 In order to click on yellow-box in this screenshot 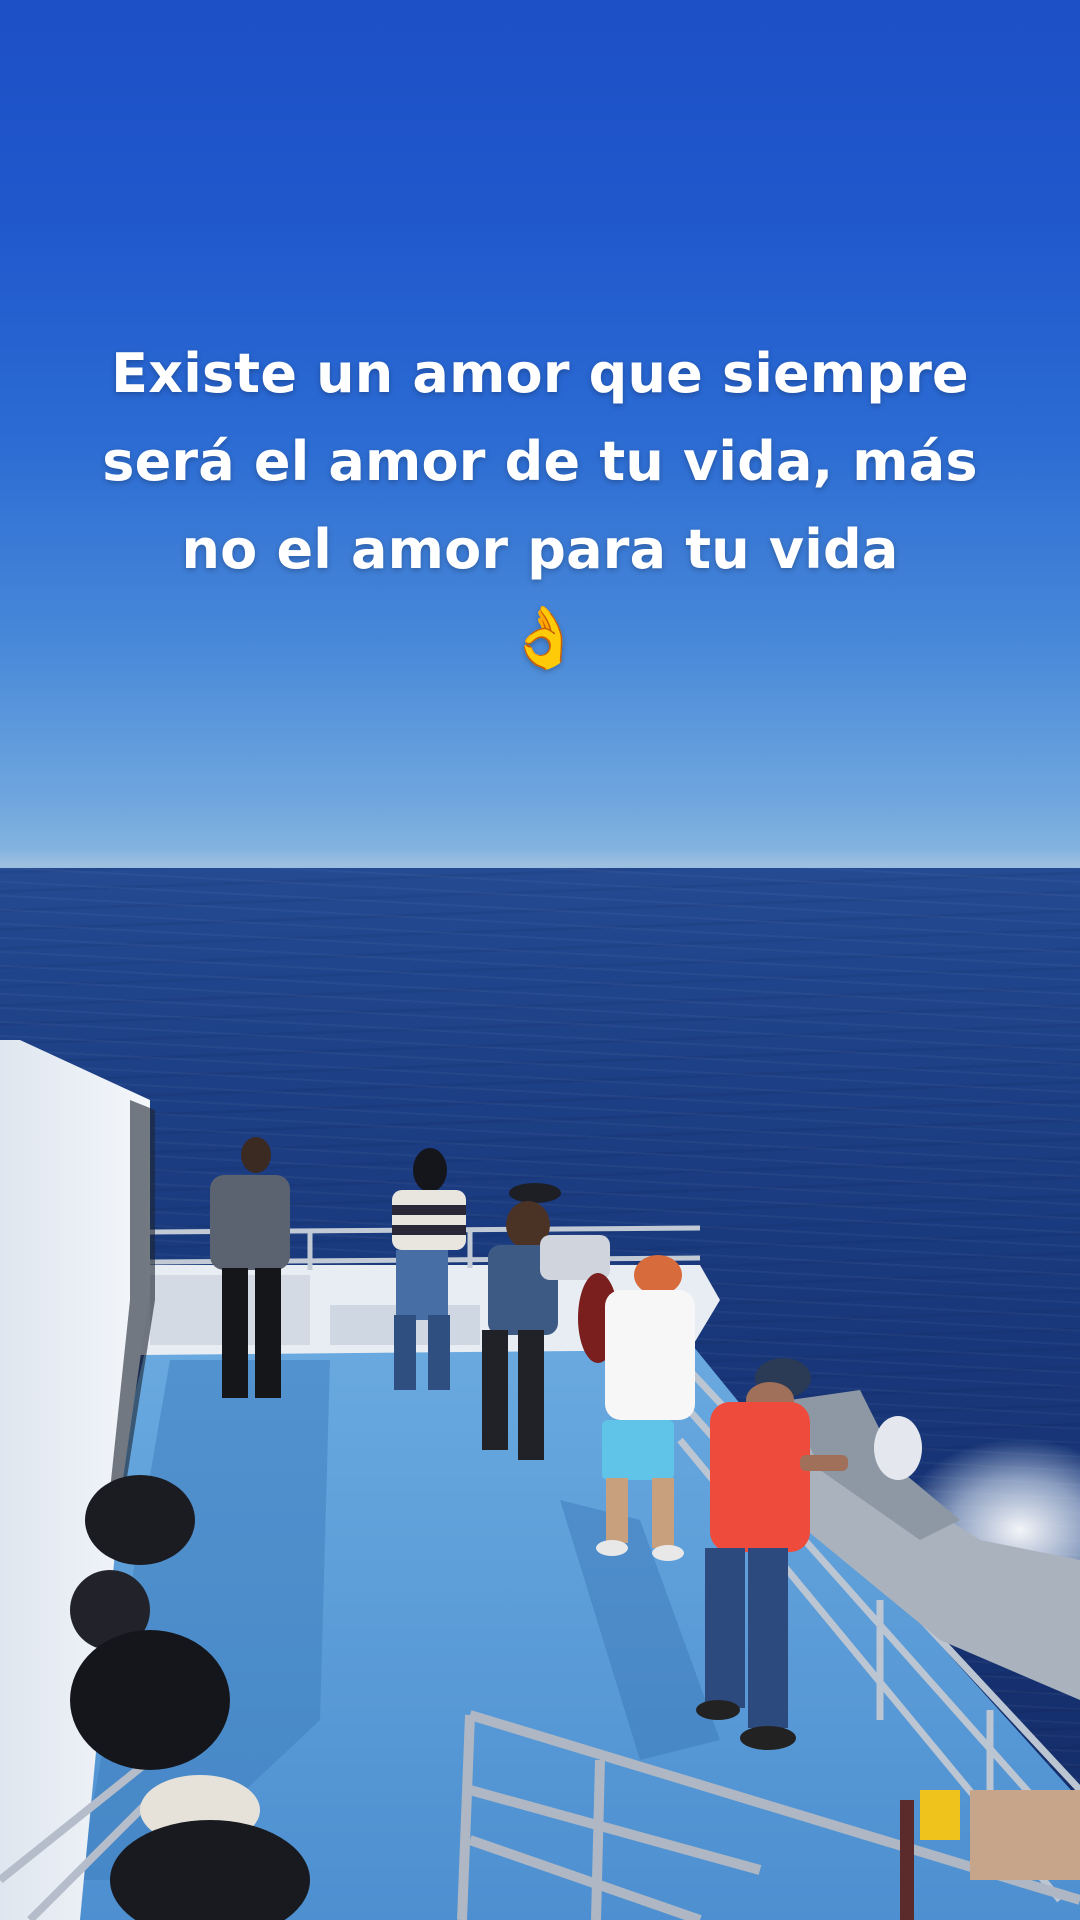, I will do `click(940, 1815)`.